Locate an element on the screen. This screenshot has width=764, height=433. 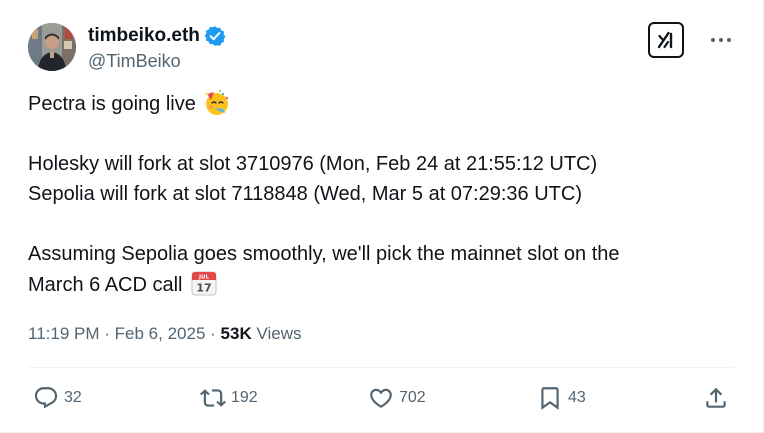
grok-button is located at coordinates (666, 40).